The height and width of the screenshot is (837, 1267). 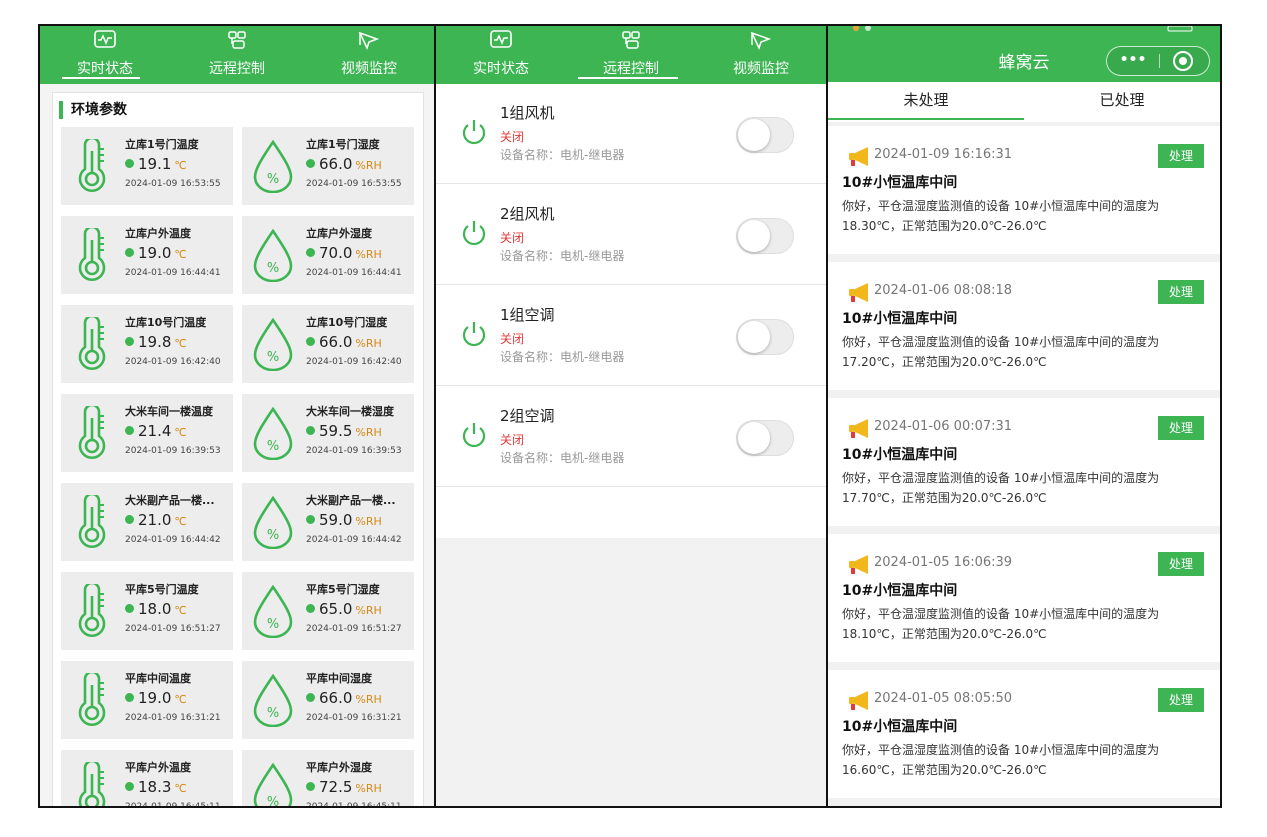 What do you see at coordinates (173, 451) in the screenshot?
I see `sensor-timestamp: 2024-01-09 16:39:53` at bounding box center [173, 451].